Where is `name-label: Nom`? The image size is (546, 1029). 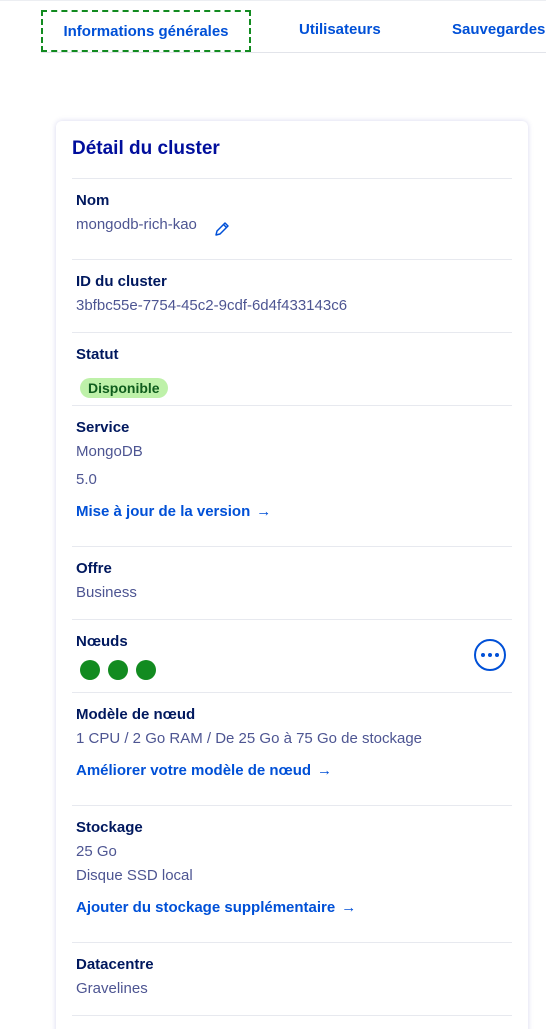 name-label: Nom is located at coordinates (93, 200).